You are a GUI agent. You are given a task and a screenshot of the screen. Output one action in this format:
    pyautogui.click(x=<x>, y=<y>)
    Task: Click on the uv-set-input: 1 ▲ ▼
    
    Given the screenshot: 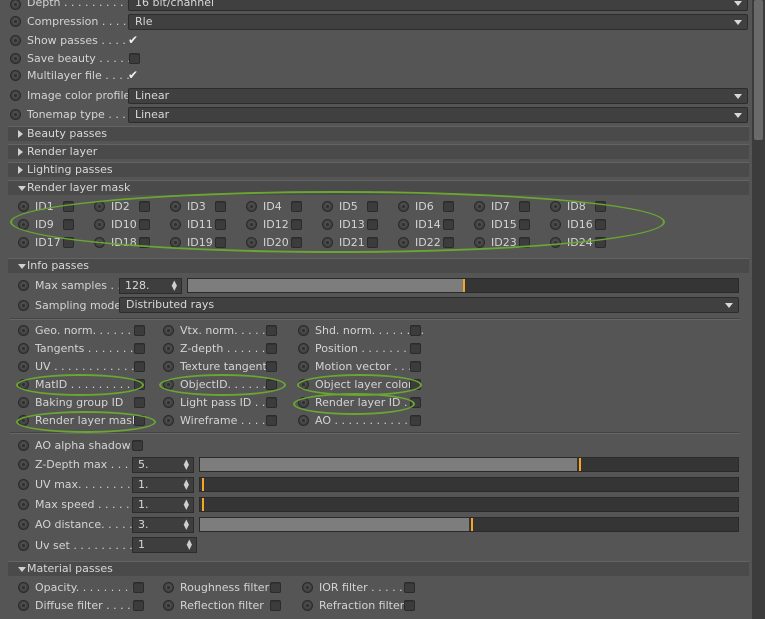 What is the action you would take?
    pyautogui.click(x=164, y=545)
    